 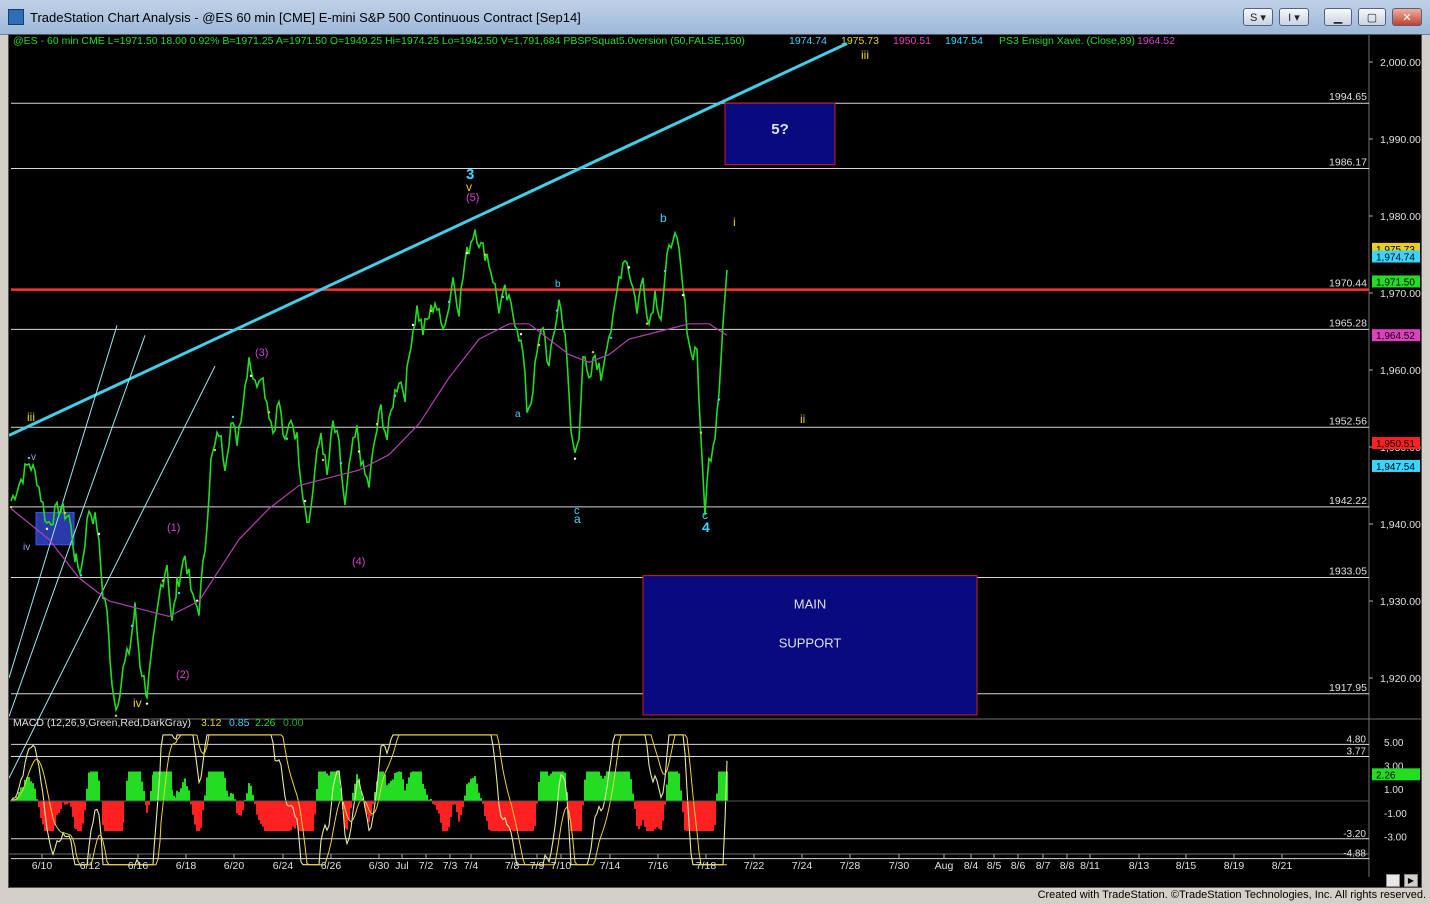 What do you see at coordinates (561, 866) in the screenshot?
I see `date-label-14: 7/10` at bounding box center [561, 866].